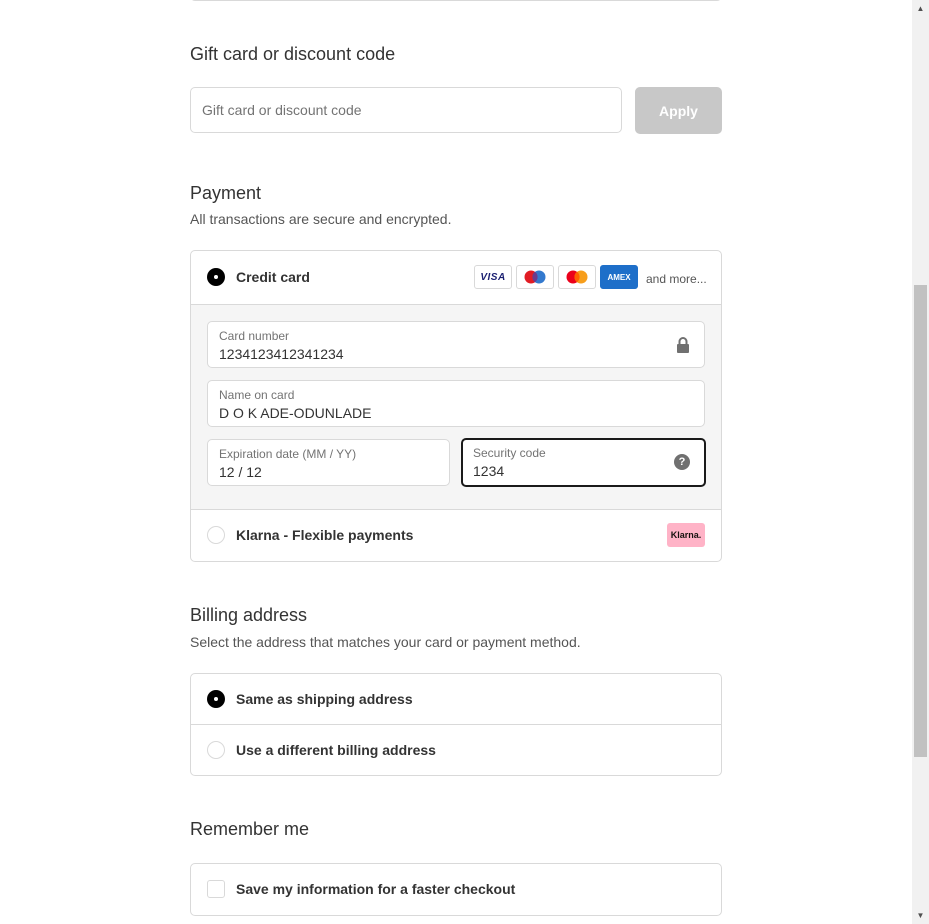 This screenshot has height=924, width=929. What do you see at coordinates (216, 535) in the screenshot?
I see `klarna-radio` at bounding box center [216, 535].